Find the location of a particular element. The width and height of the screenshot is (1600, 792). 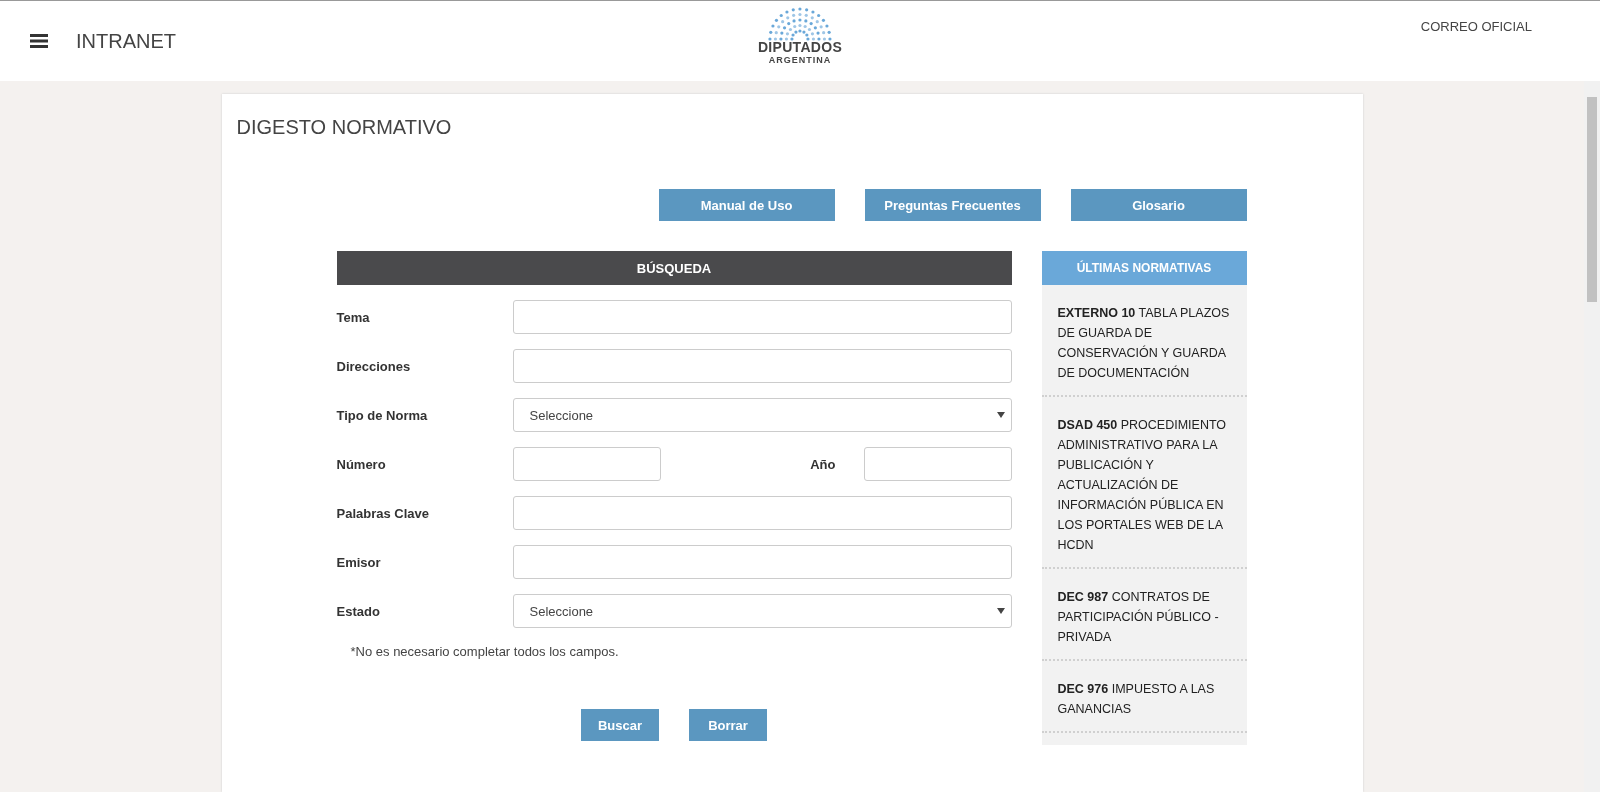

scrollbar-thumb is located at coordinates (1592, 199).